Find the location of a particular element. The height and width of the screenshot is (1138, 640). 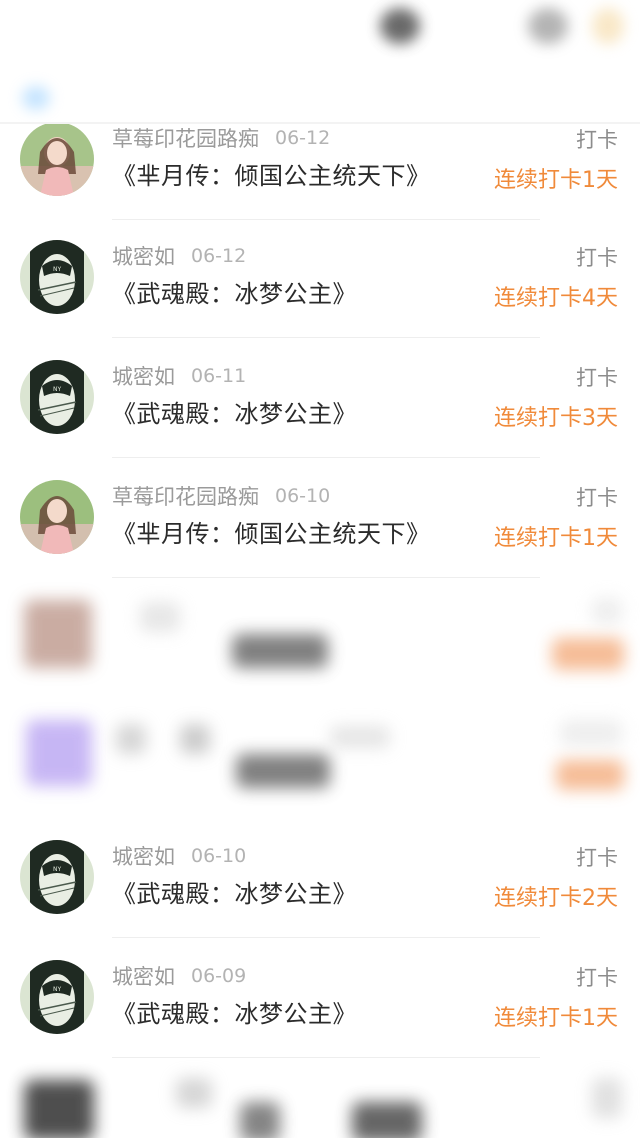

list-item: NY 城密如 06-09 打卡 《武魂殿：冰梦公主》 连续打卡1天 is located at coordinates (320, 998).